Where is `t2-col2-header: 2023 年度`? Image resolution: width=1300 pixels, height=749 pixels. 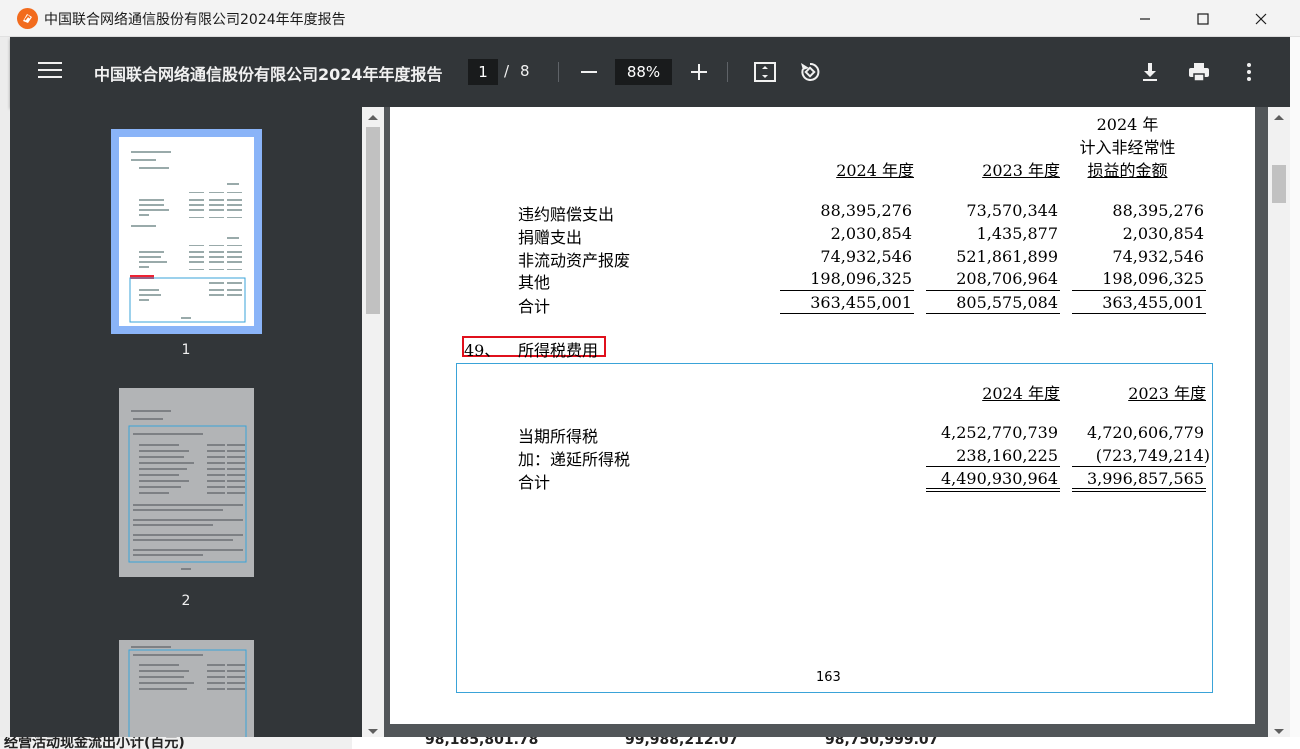
t2-col2-header: 2023 年度 is located at coordinates (1167, 393).